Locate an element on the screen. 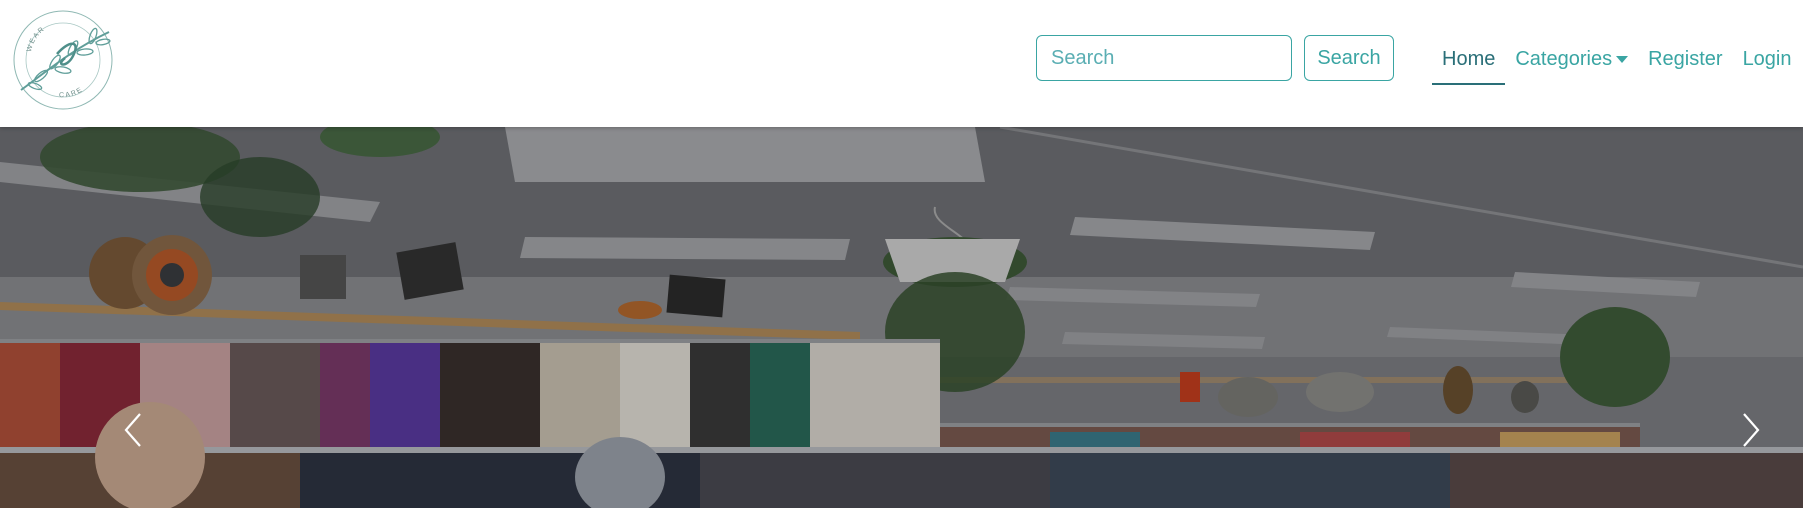  nav-home-label: Home is located at coordinates (1469, 59).